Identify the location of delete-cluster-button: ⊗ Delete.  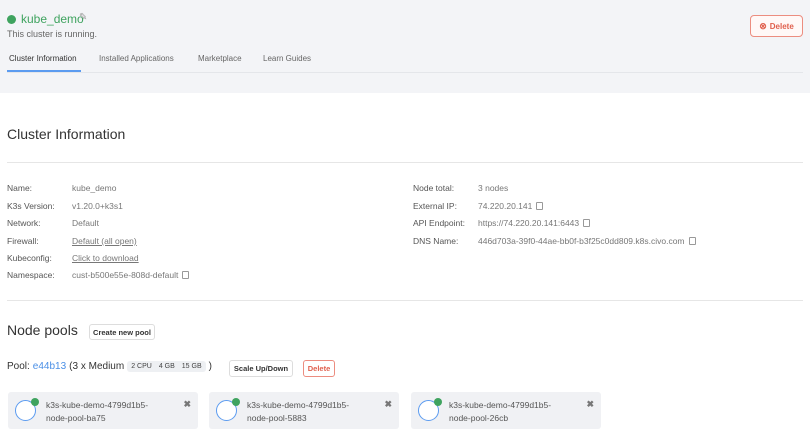
(776, 26).